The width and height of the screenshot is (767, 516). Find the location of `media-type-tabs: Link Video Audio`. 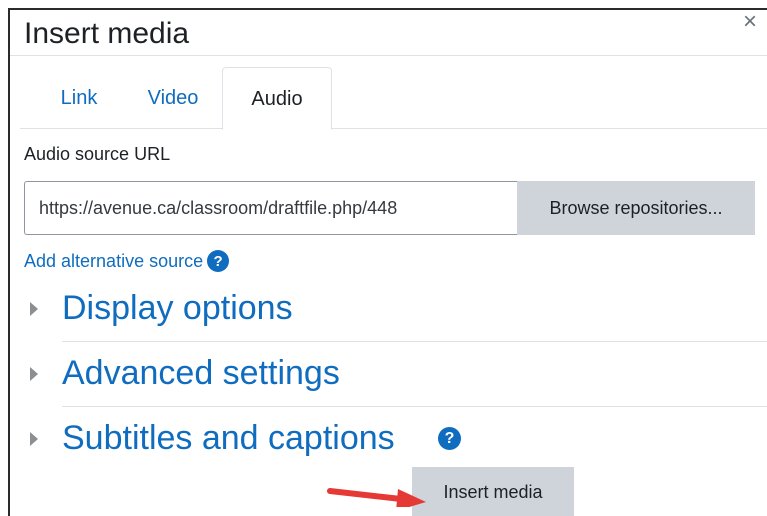

media-type-tabs: Link Video Audio is located at coordinates (393, 98).